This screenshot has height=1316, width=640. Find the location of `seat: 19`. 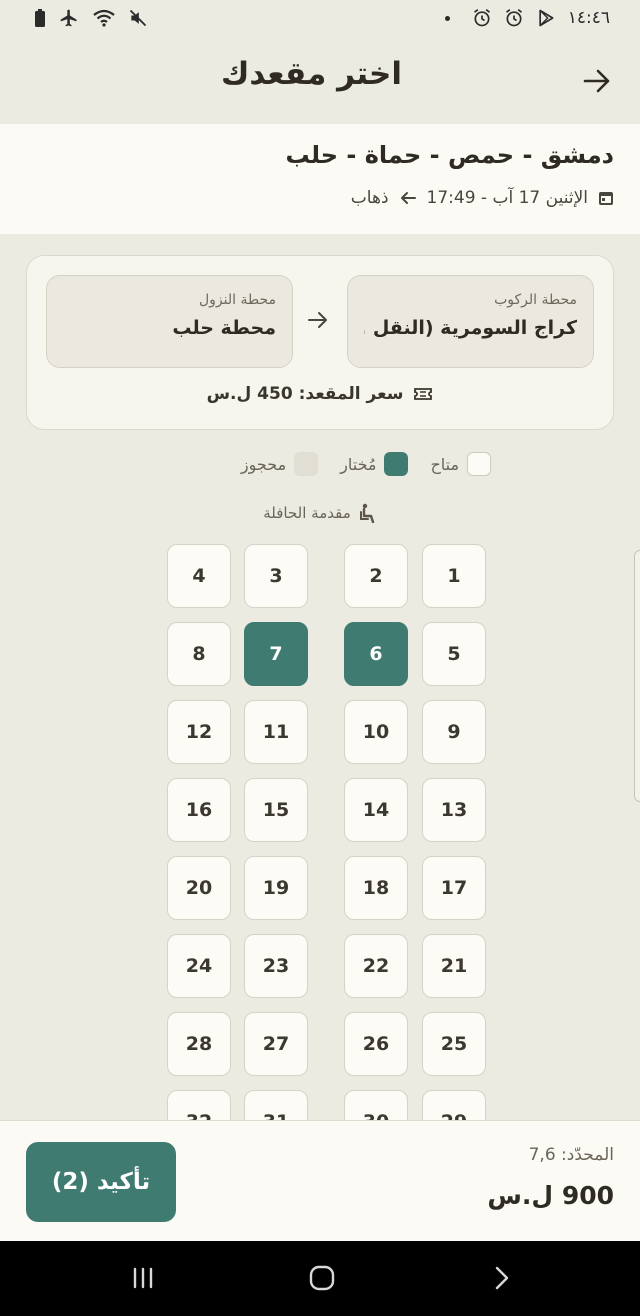

seat: 19 is located at coordinates (276, 888).